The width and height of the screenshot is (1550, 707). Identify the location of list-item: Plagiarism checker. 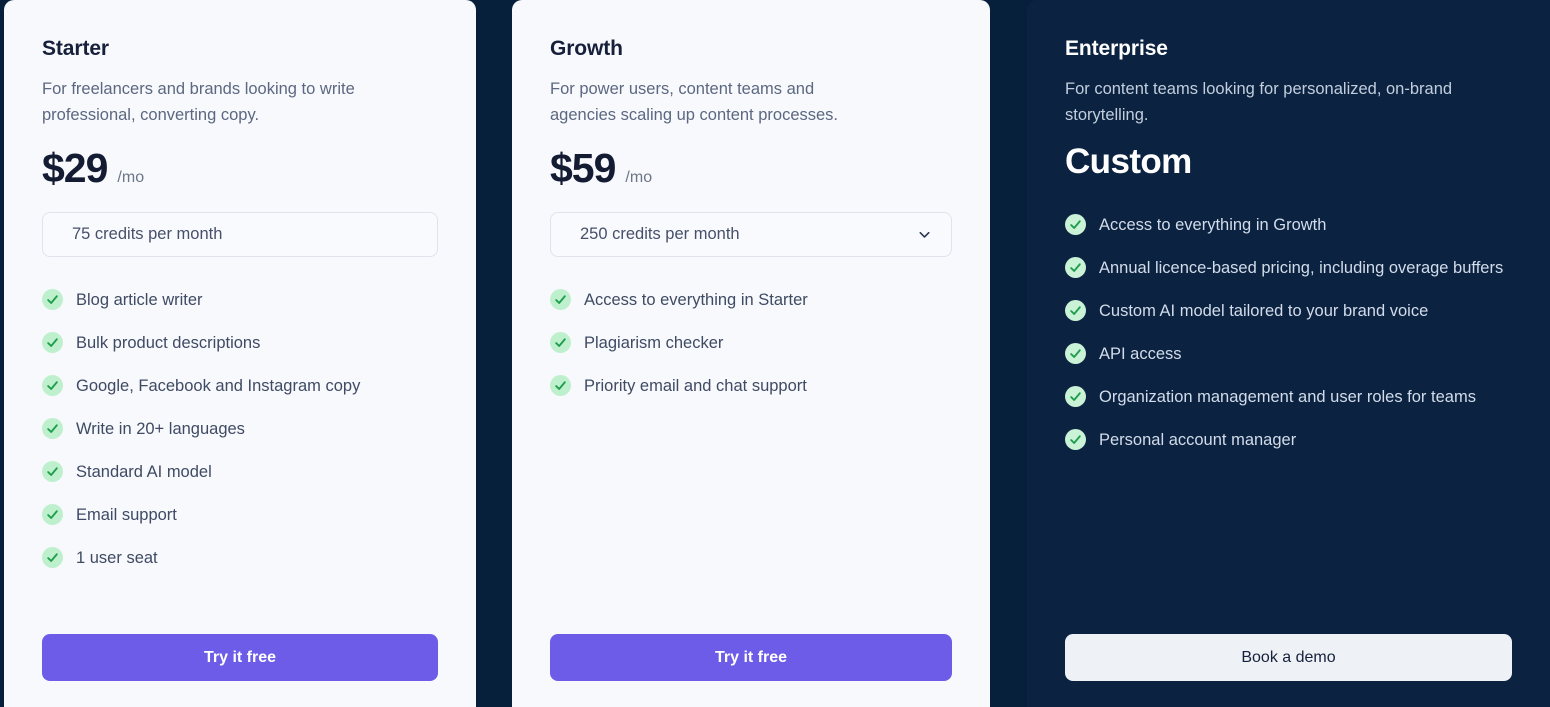
(751, 342).